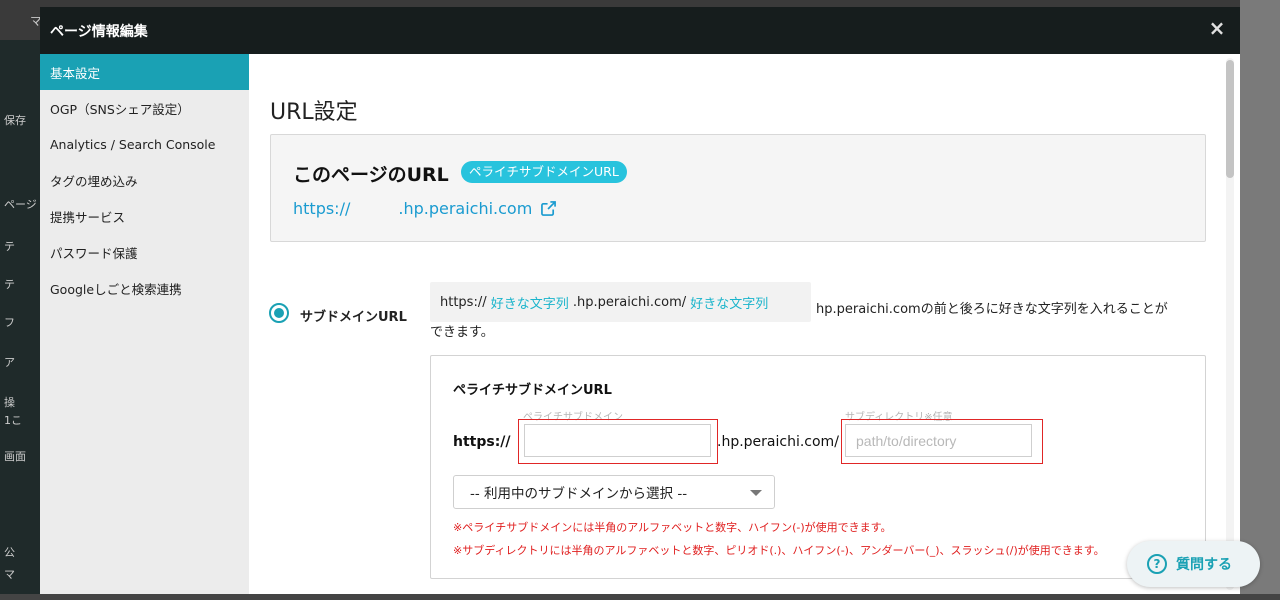 This screenshot has width=1280, height=600. I want to click on url-prefix: https://, so click(322, 208).